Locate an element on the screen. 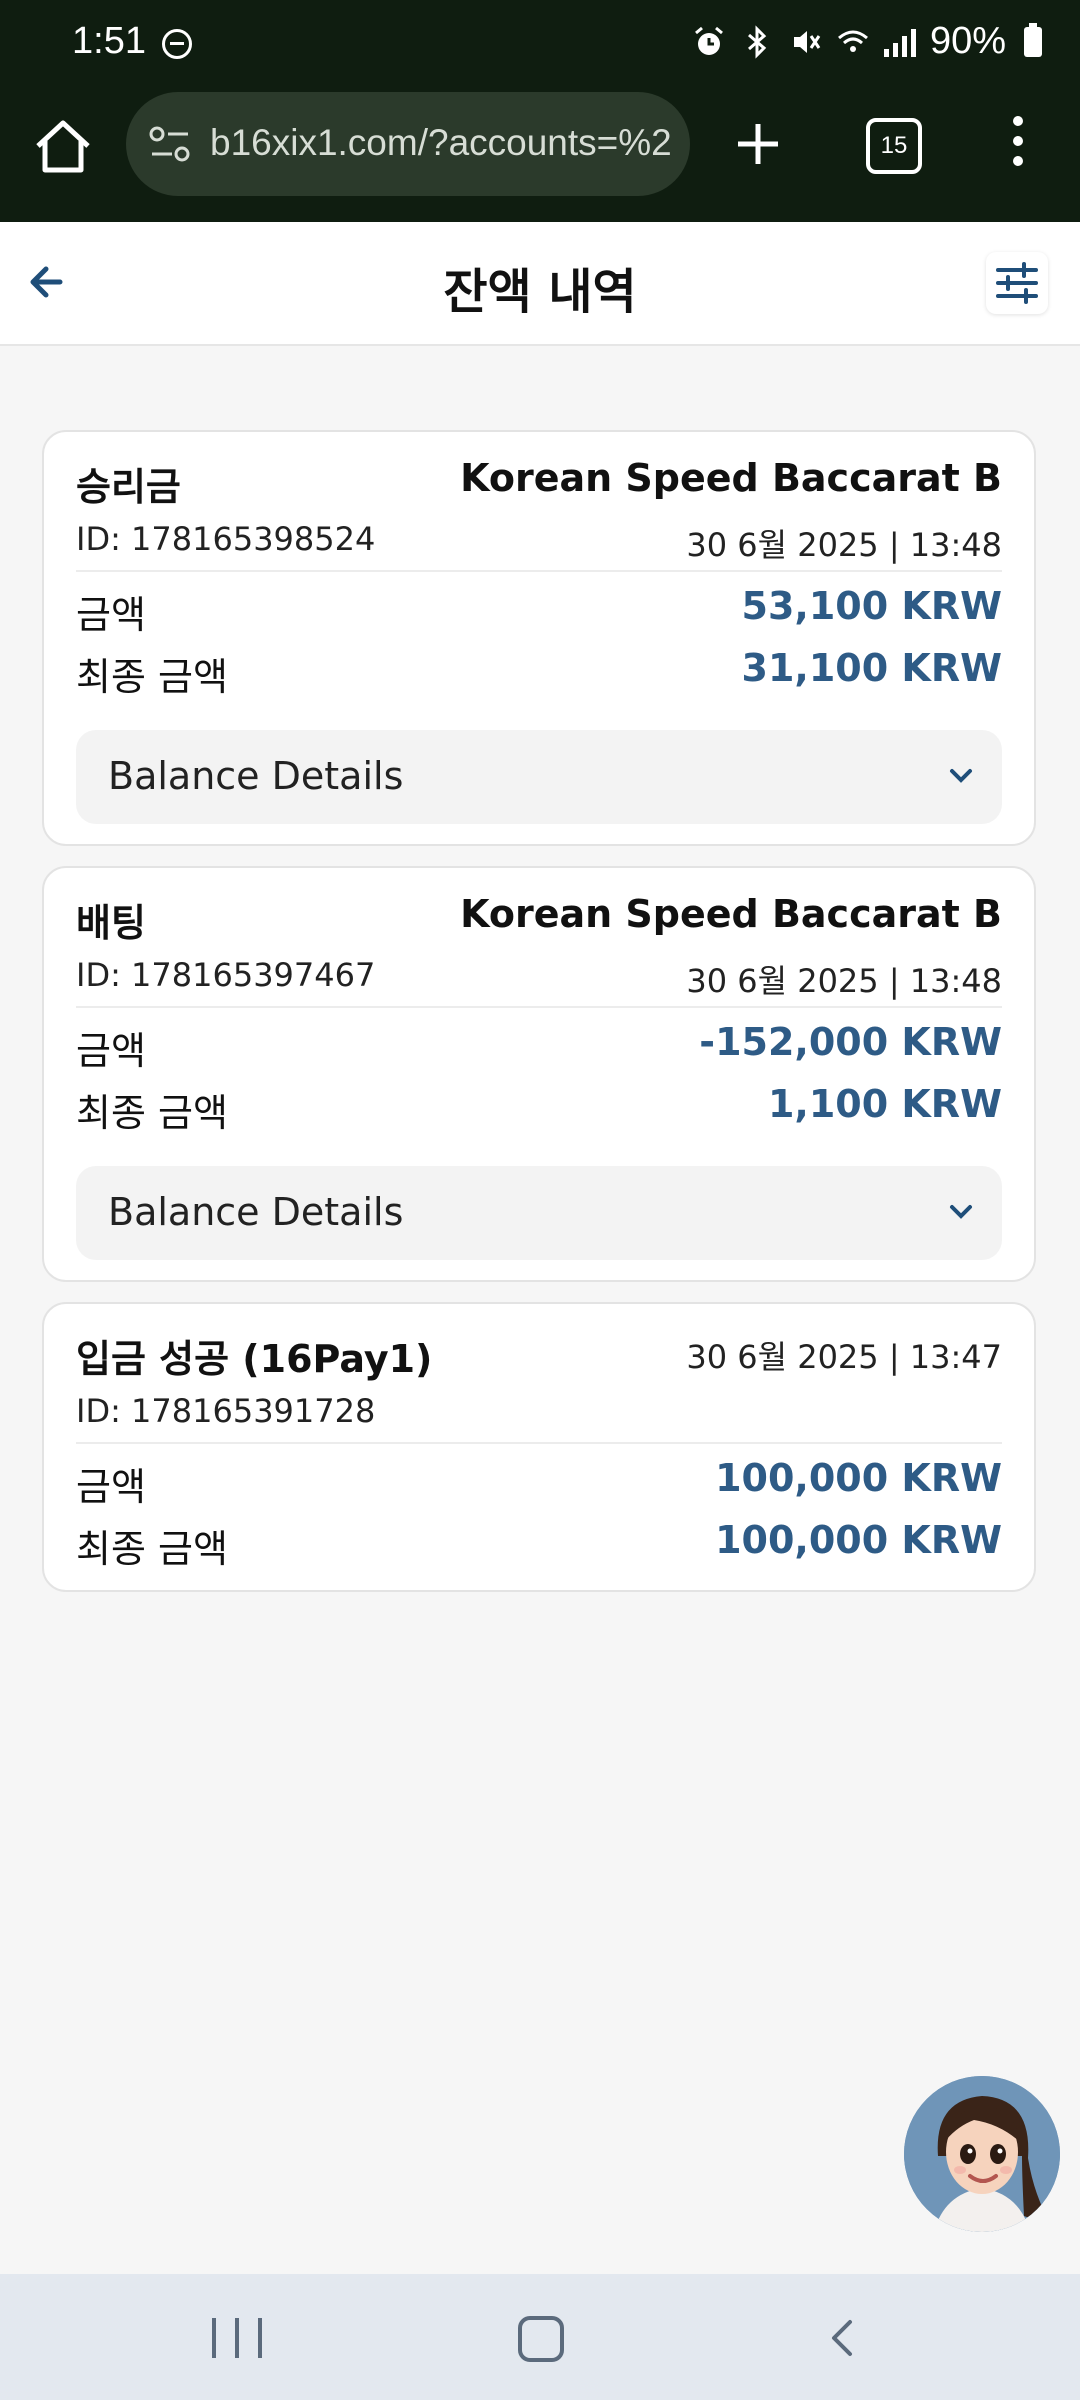 The height and width of the screenshot is (2400, 1080). amount-value: -152,000 KRW is located at coordinates (850, 1042).